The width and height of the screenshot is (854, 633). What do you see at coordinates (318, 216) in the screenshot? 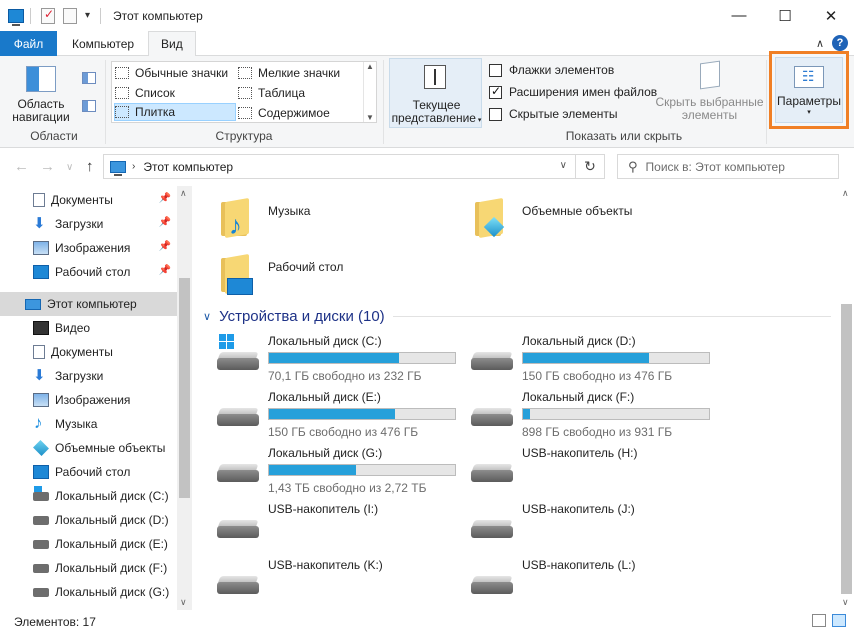
I see `folder-tile-music: ♪ Музыка` at bounding box center [318, 216].